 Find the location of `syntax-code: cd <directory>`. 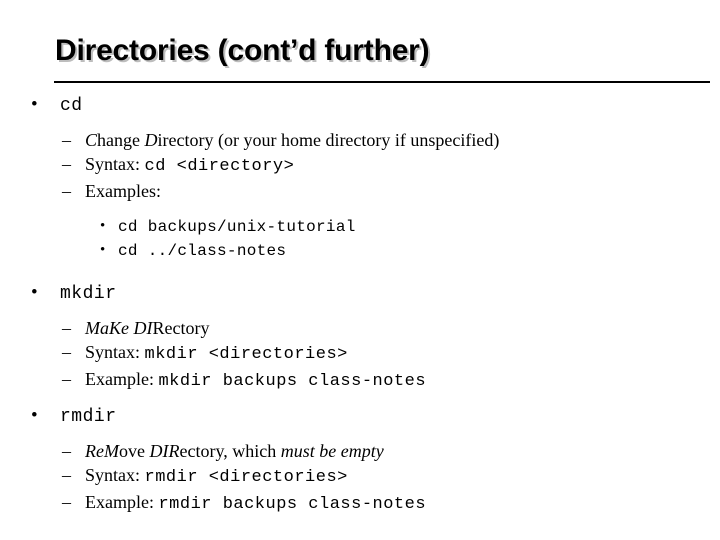

syntax-code: cd <directory> is located at coordinates (219, 166).